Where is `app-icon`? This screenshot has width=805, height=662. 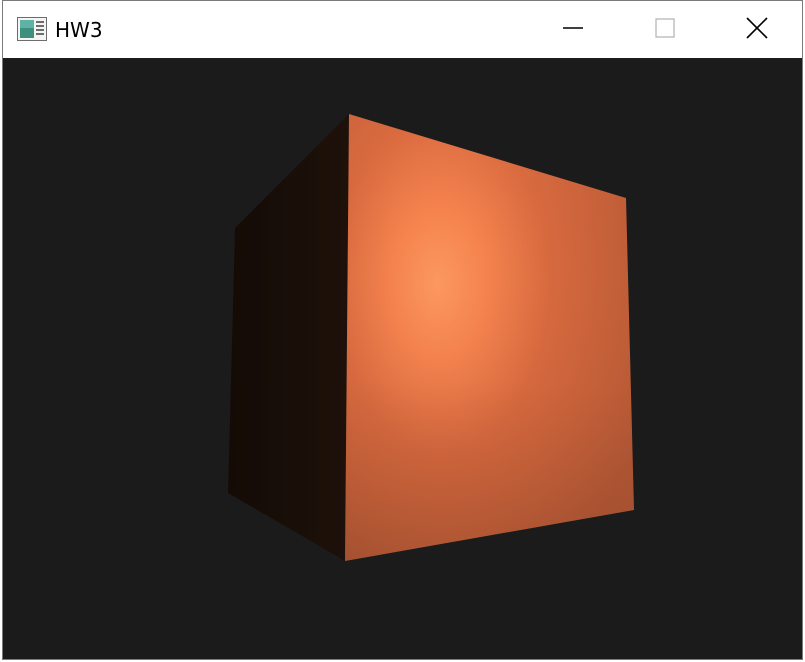 app-icon is located at coordinates (32, 29).